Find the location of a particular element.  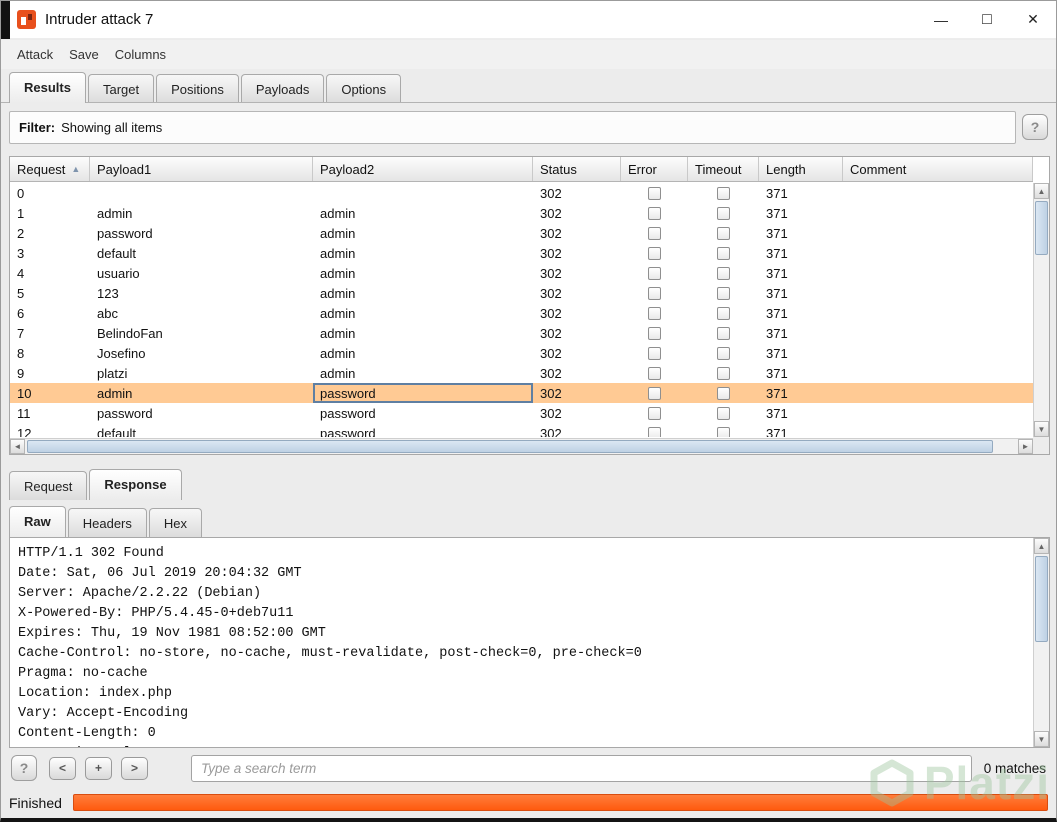

table-row: 12 default password 302 371 is located at coordinates (521, 430).